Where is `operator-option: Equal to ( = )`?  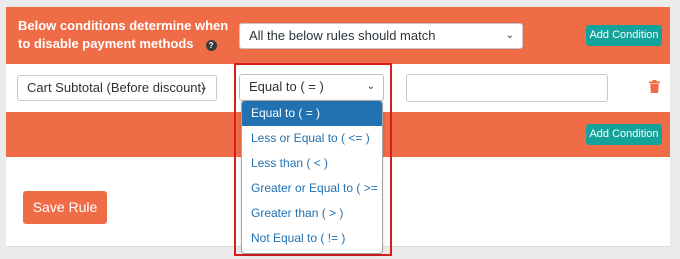 operator-option: Equal to ( = ) is located at coordinates (312, 113).